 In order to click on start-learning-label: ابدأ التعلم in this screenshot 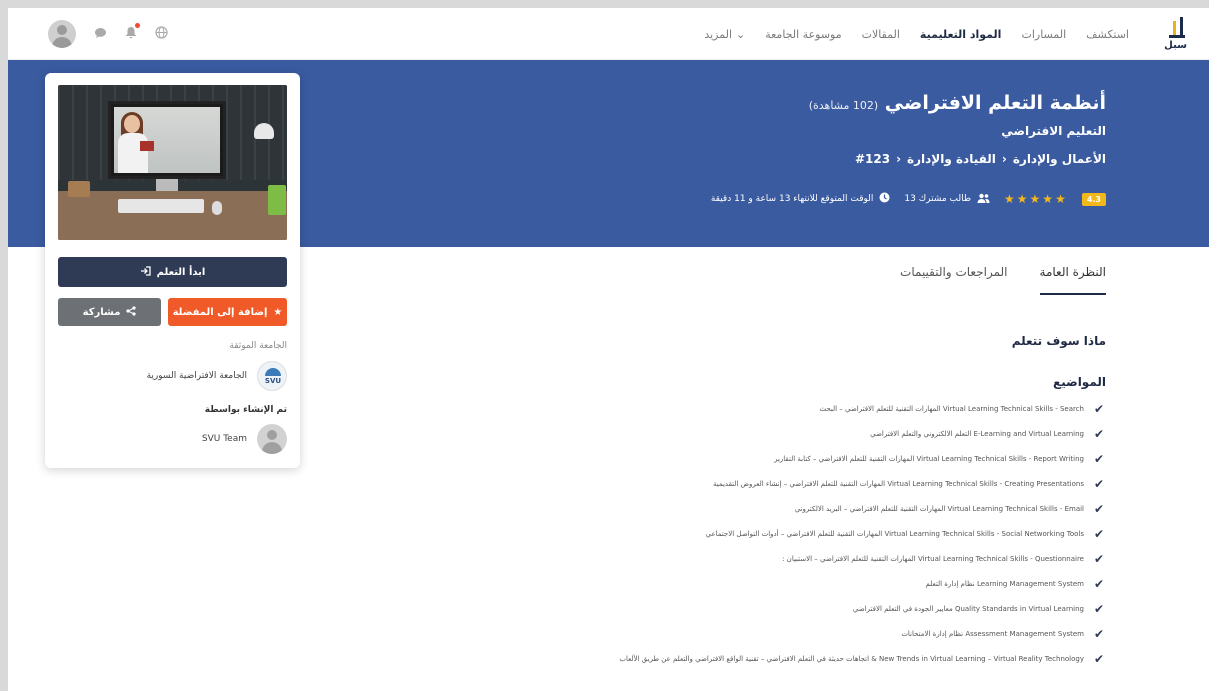, I will do `click(181, 272)`.